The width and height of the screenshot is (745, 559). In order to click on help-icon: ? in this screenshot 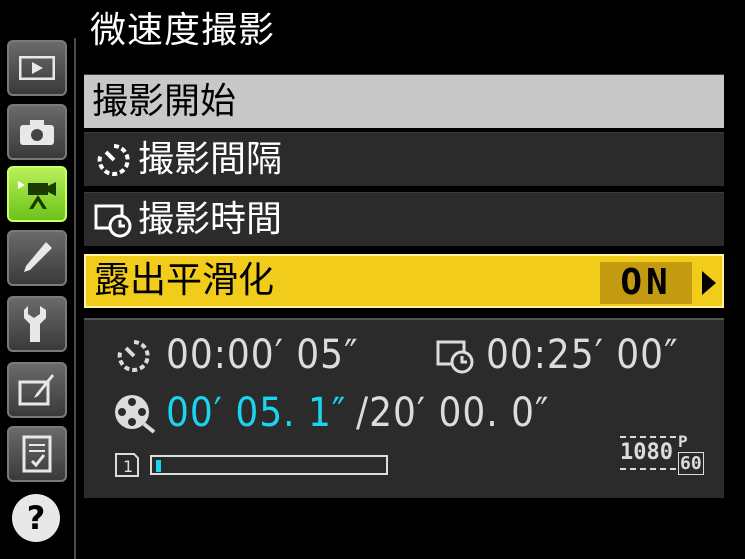, I will do `click(36, 518)`.